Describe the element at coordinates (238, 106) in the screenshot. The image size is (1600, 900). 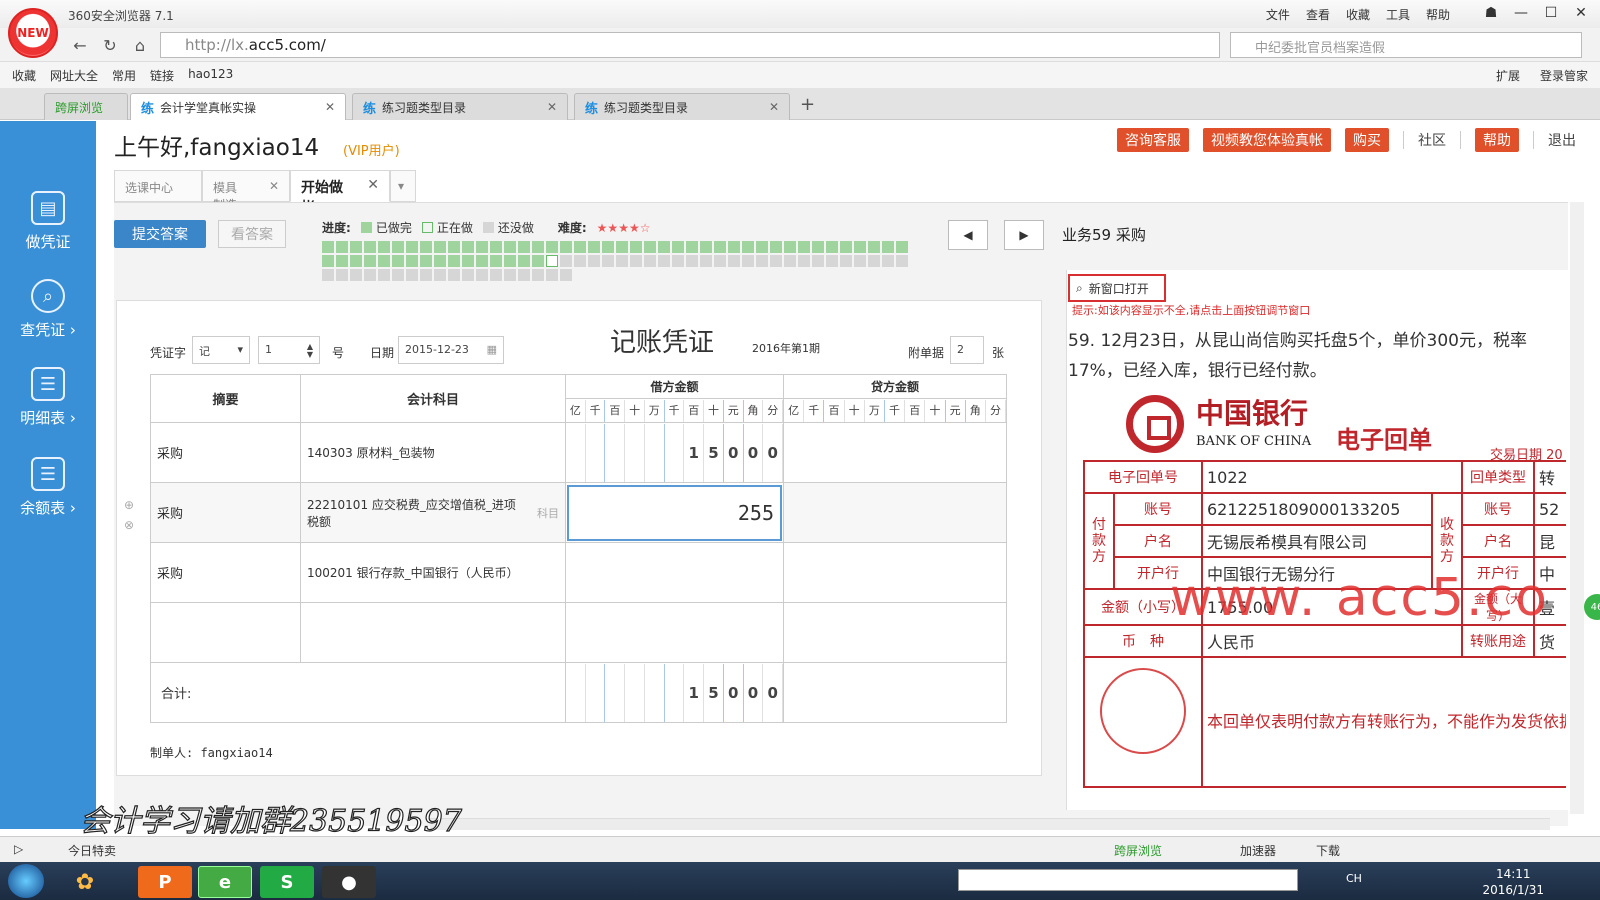
I see `tab-accounting-practice: 练会计学堂真帐实操 ✕` at that location.